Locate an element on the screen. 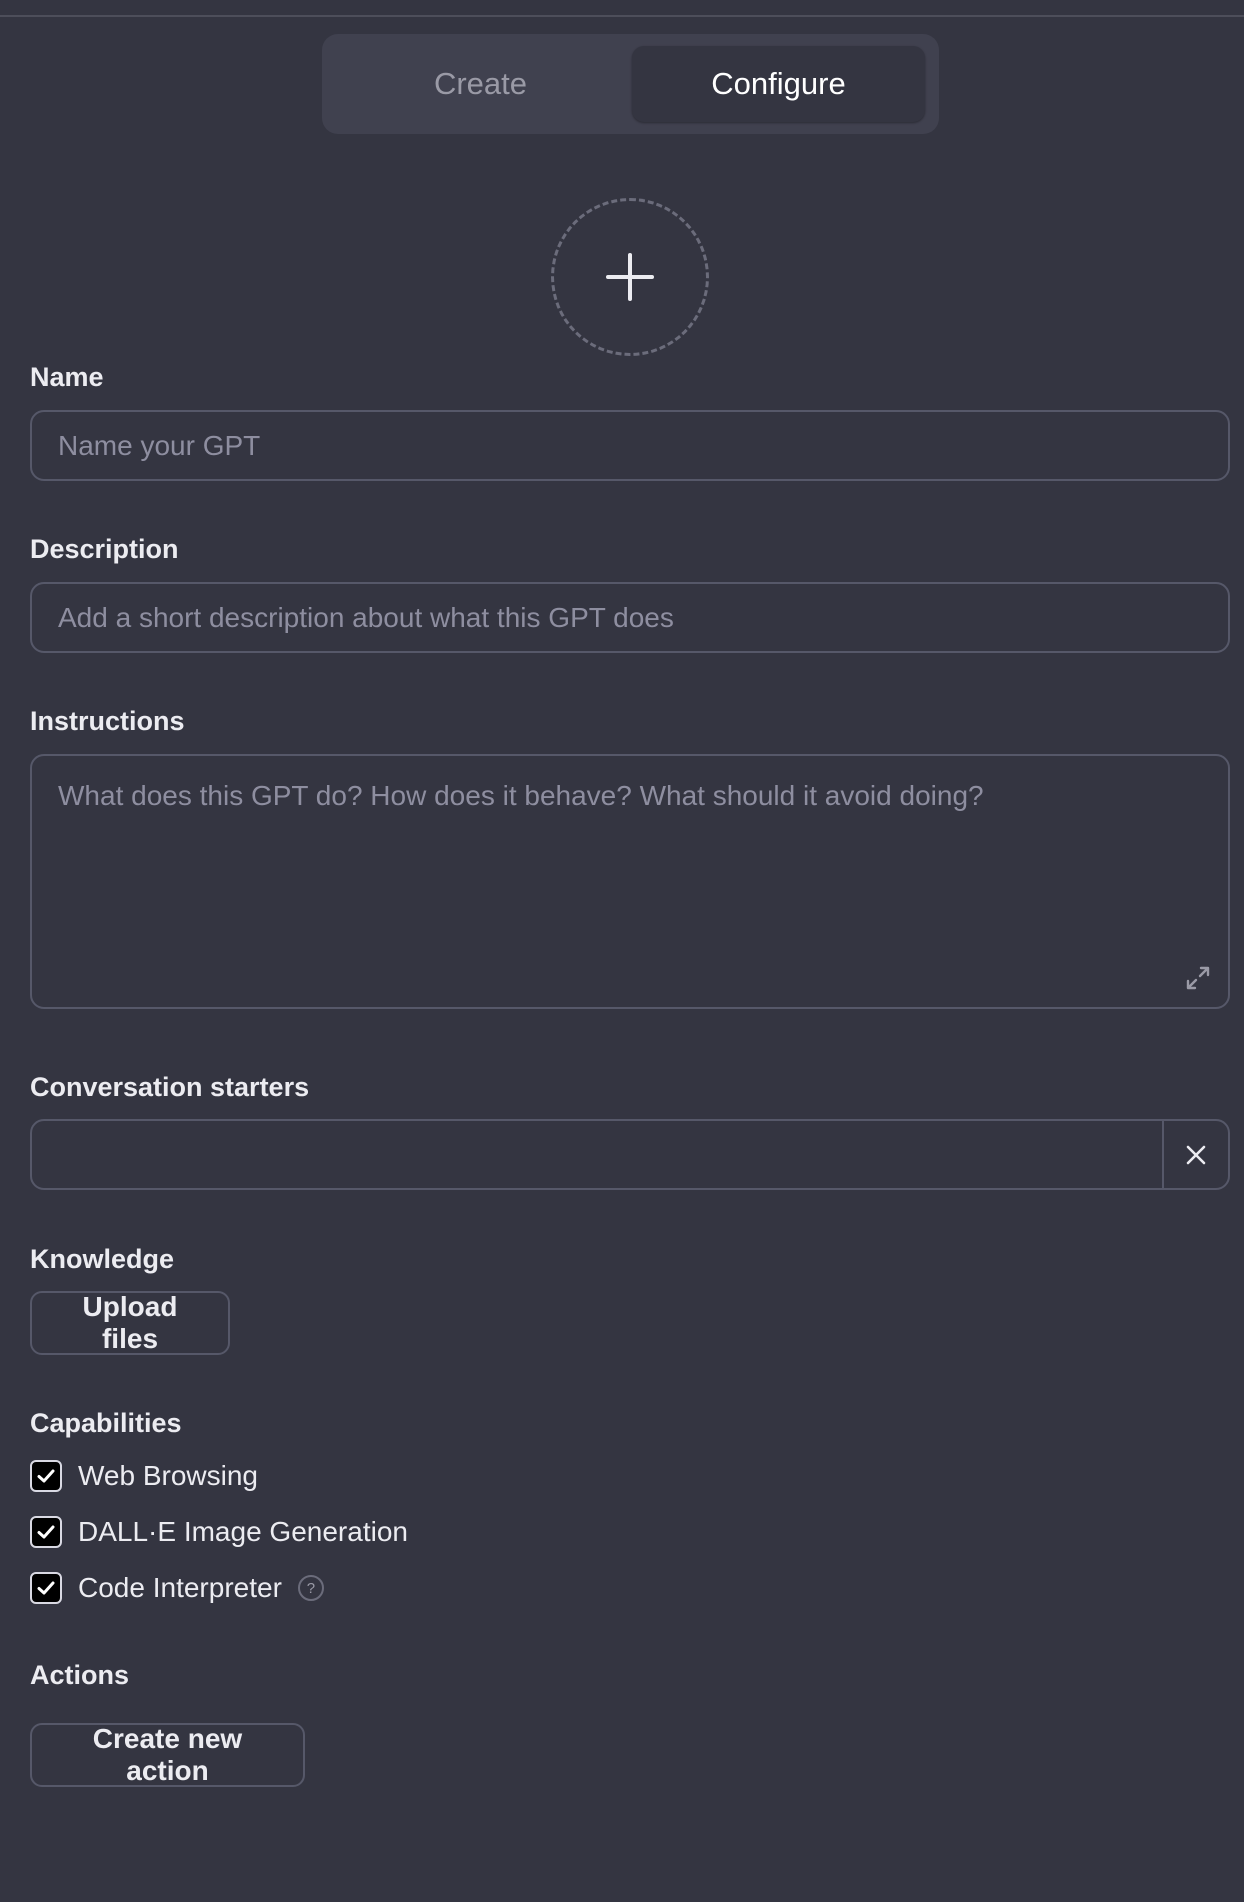 The width and height of the screenshot is (1244, 1902). conversation-starter-row is located at coordinates (630, 1154).